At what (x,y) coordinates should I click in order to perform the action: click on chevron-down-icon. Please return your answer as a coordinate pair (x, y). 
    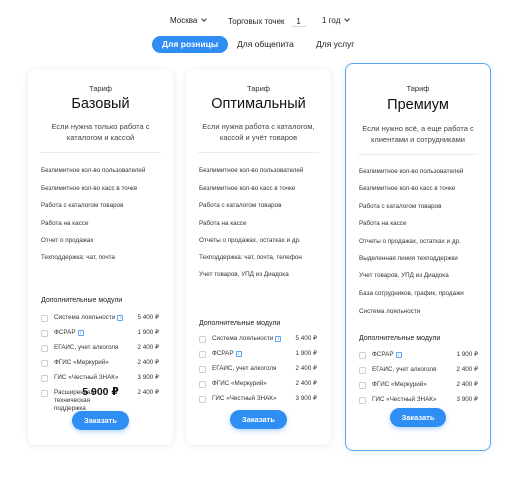
    Looking at the image, I should click on (204, 19).